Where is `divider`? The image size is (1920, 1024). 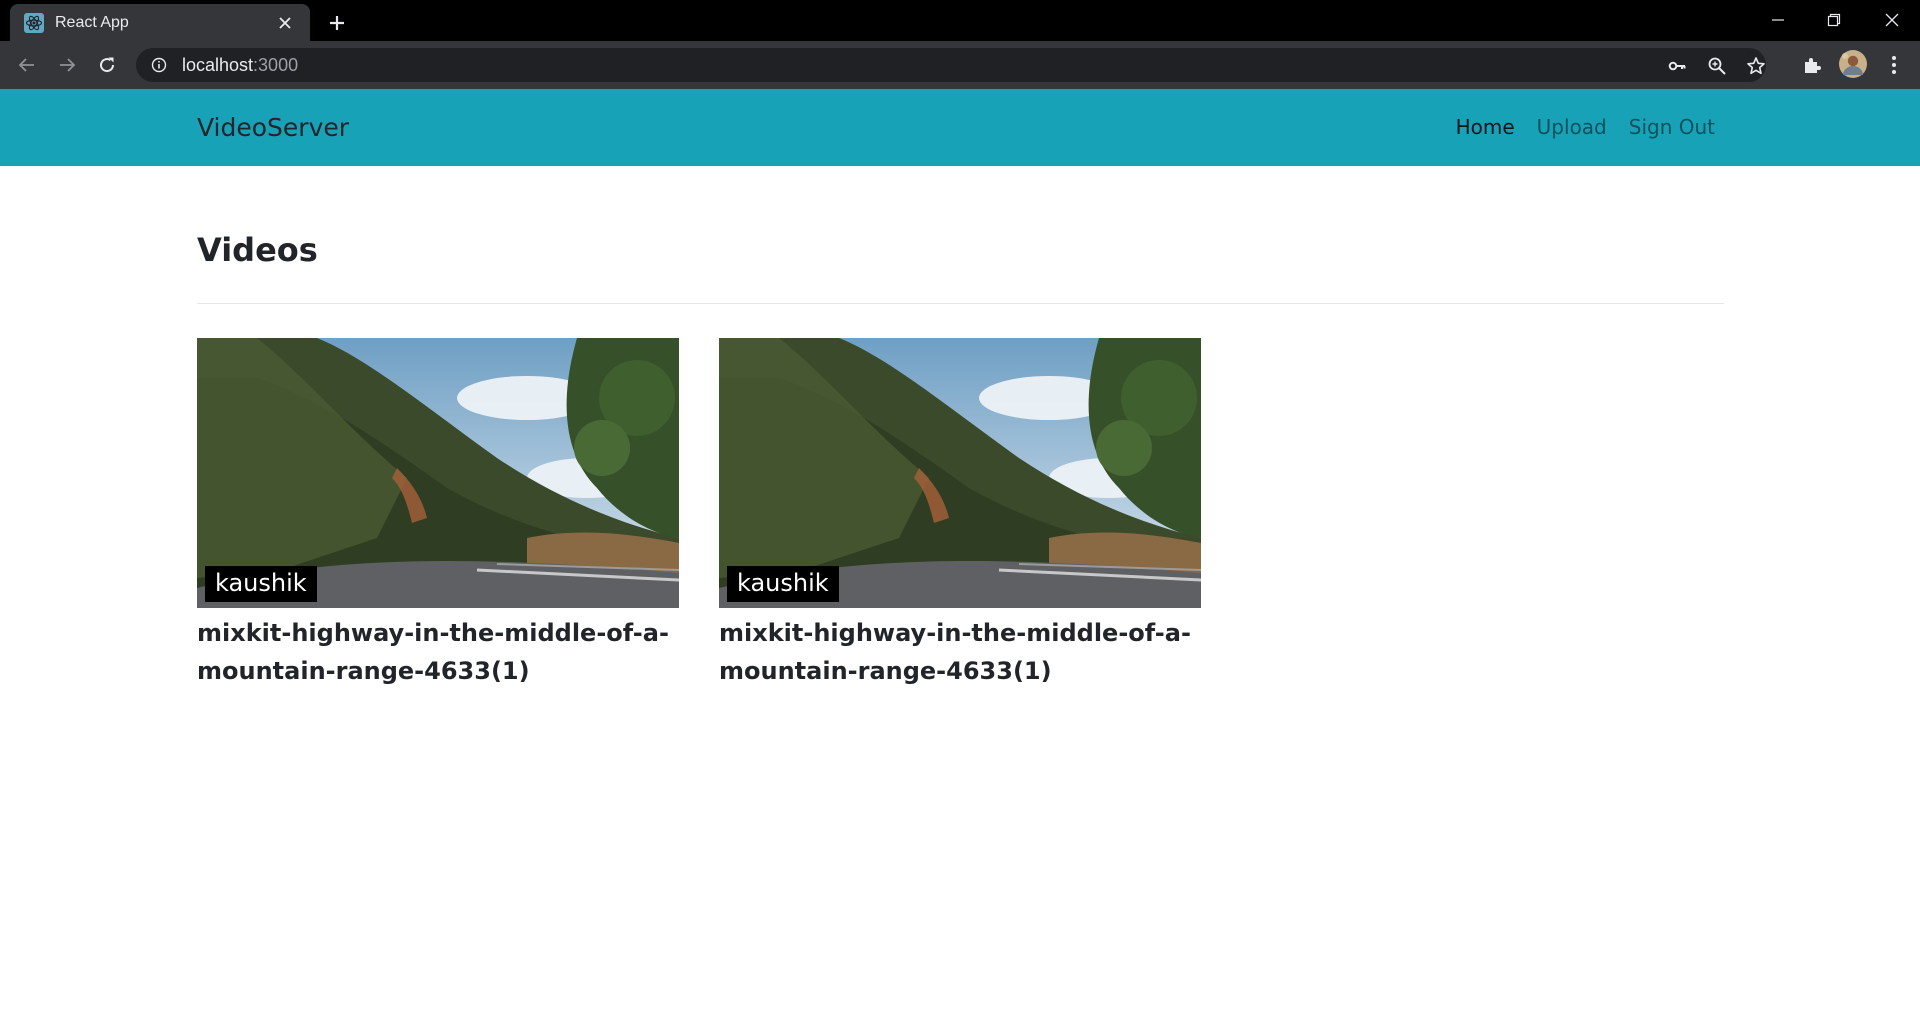 divider is located at coordinates (960, 303).